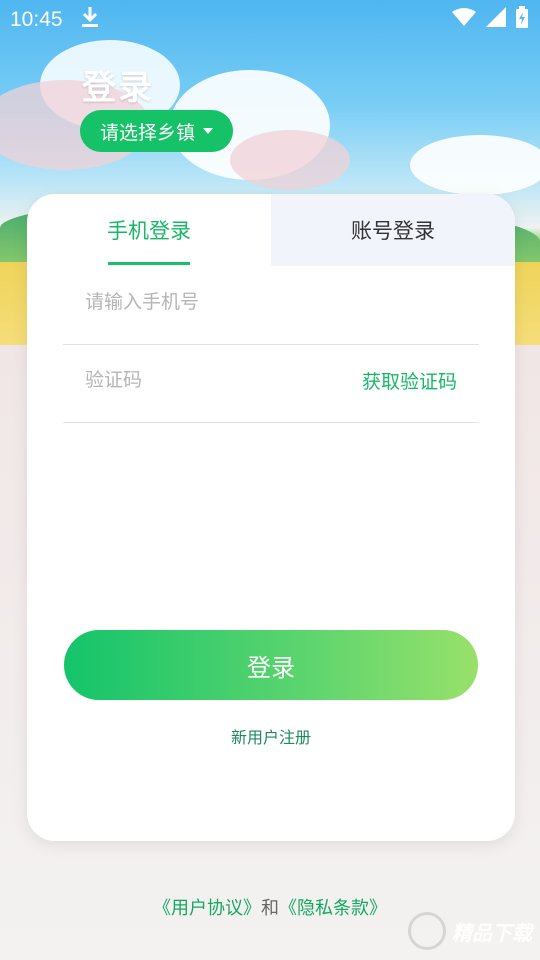 This screenshot has height=960, width=540. What do you see at coordinates (427, 931) in the screenshot?
I see `watermark-logo-icon` at bounding box center [427, 931].